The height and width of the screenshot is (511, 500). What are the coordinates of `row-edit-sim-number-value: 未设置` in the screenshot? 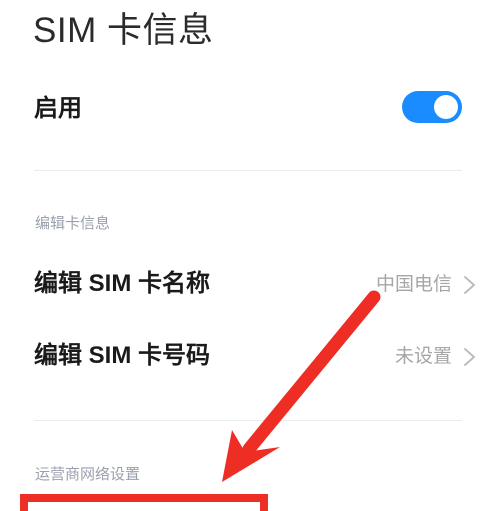 It's located at (423, 356).